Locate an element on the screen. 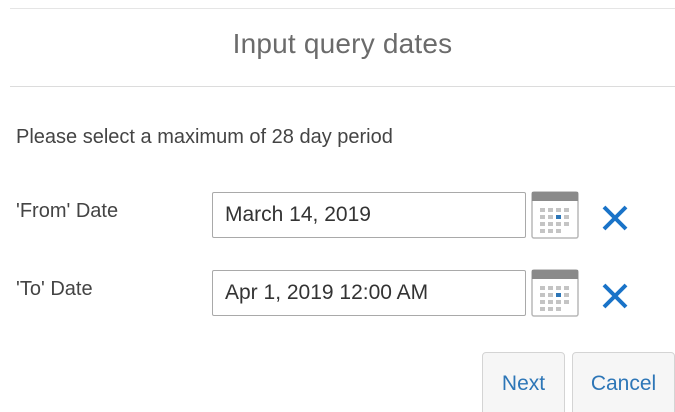  instruction-text: Please select a maximum of 28 day period is located at coordinates (204, 137).